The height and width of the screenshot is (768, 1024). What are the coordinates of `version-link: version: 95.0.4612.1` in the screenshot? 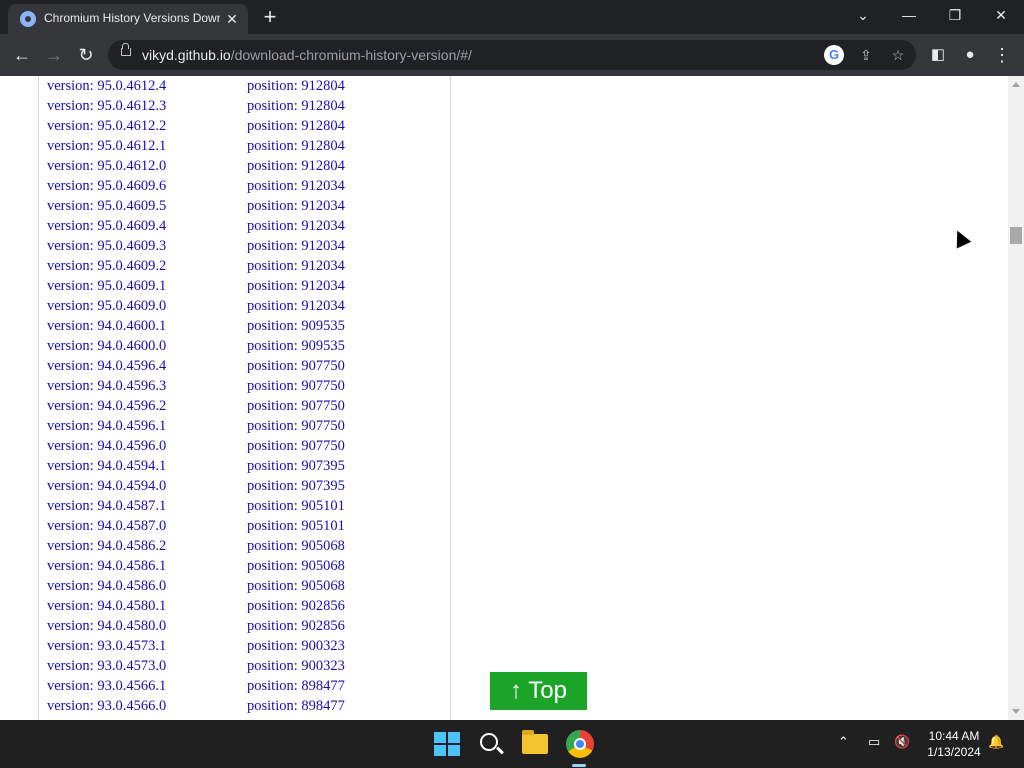 It's located at (106, 146).